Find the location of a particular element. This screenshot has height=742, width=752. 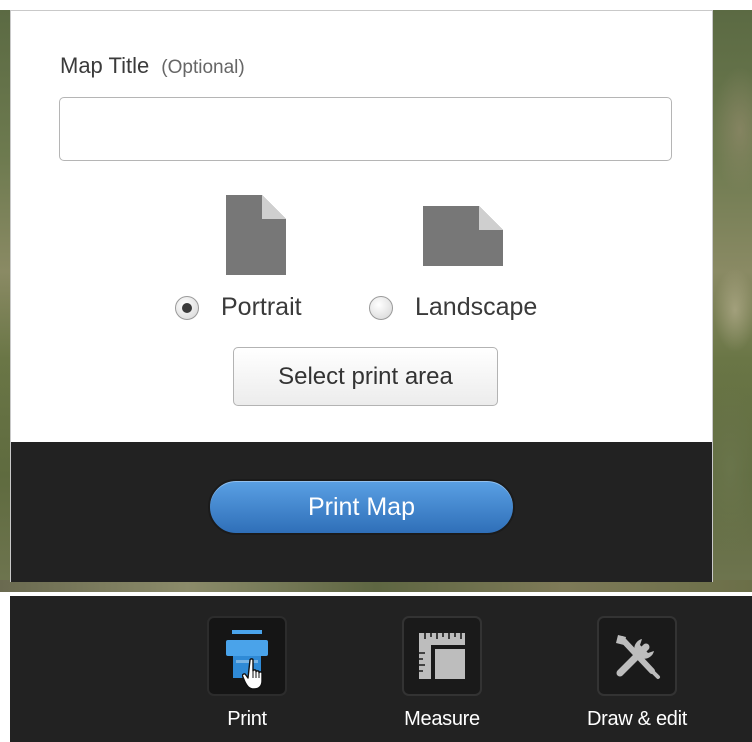

toolbar-measure-tool: Measure is located at coordinates (442, 673).